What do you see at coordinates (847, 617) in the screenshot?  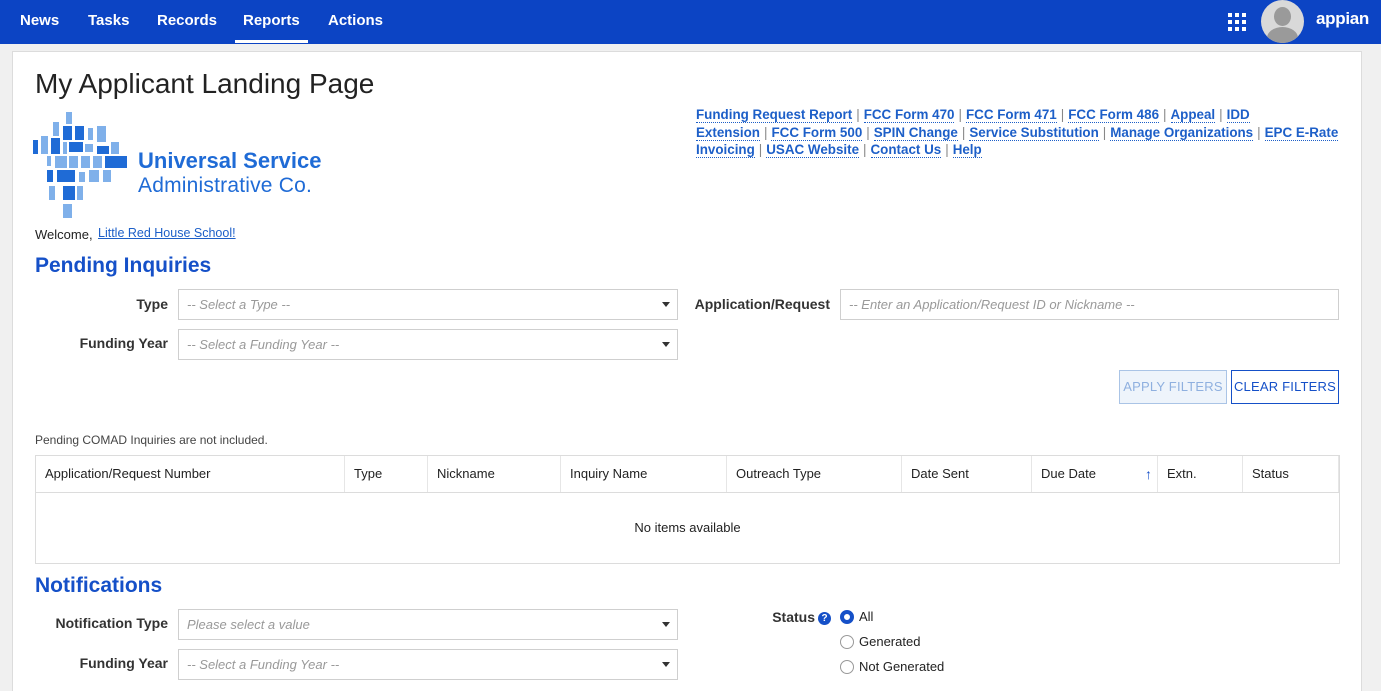 I see `status-radio-all` at bounding box center [847, 617].